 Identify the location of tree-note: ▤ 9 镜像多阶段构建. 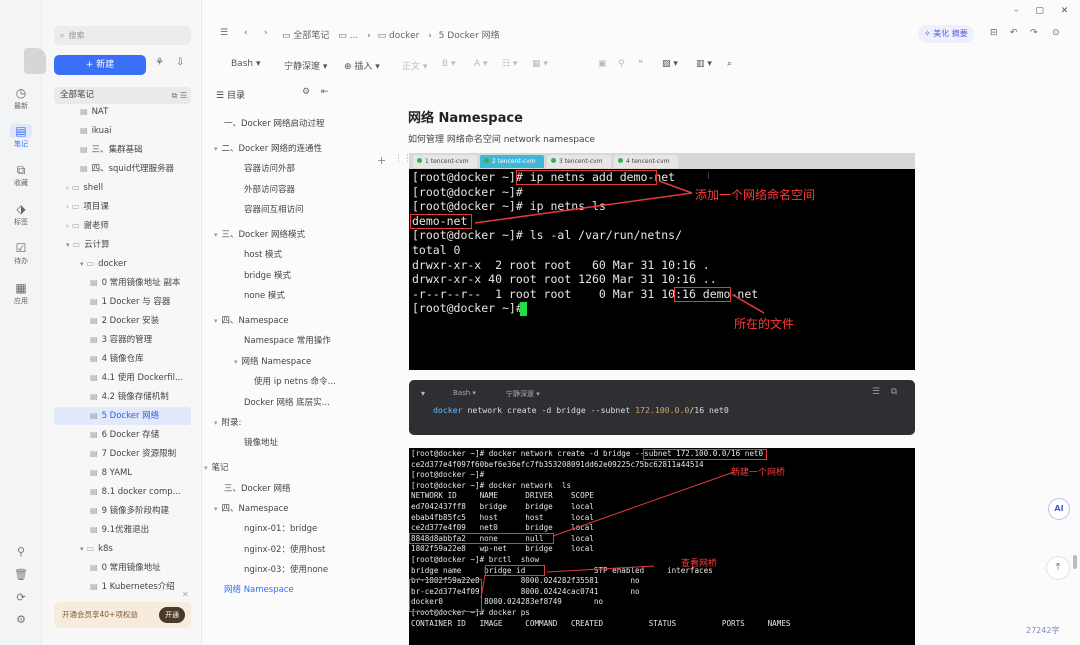
(129, 511).